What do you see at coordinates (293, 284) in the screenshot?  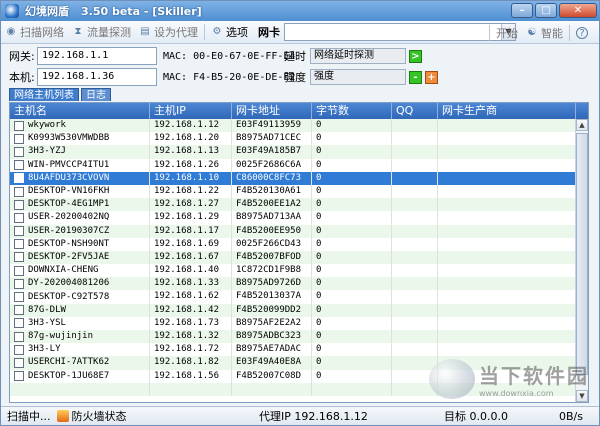 I see `table-row: DY-202004081206 192.168.1.33 B8975AD9726D 0` at bounding box center [293, 284].